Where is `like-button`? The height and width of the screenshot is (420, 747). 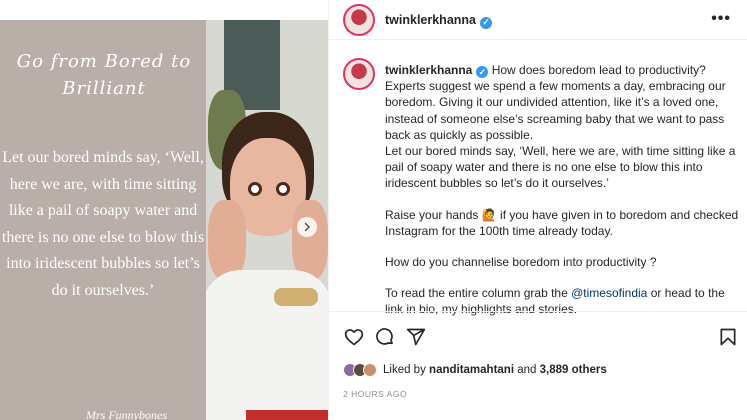
like-button is located at coordinates (354, 337).